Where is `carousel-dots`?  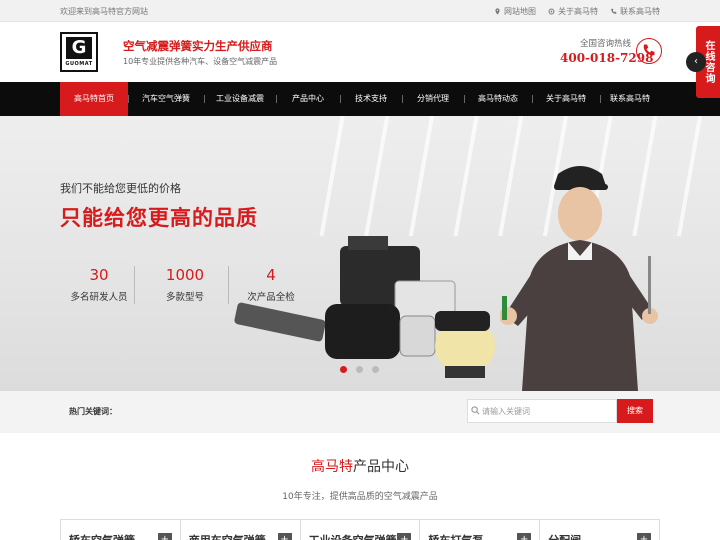
carousel-dots is located at coordinates (359, 369).